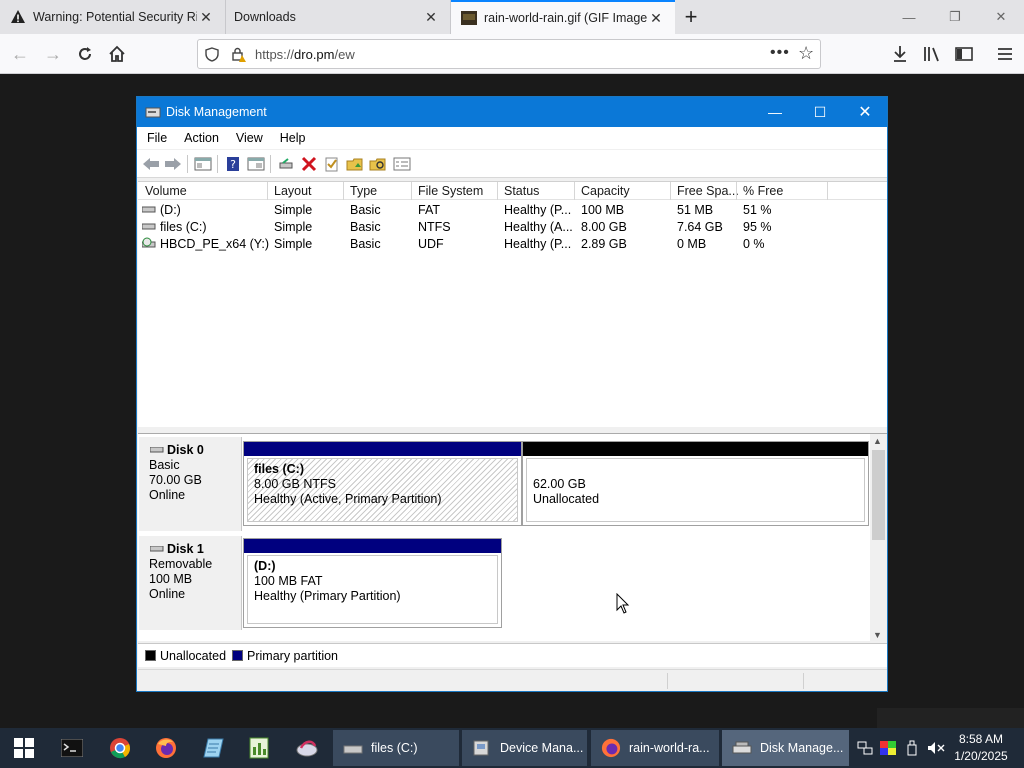 The height and width of the screenshot is (768, 1024). I want to click on volume-layout: Simple, so click(293, 244).